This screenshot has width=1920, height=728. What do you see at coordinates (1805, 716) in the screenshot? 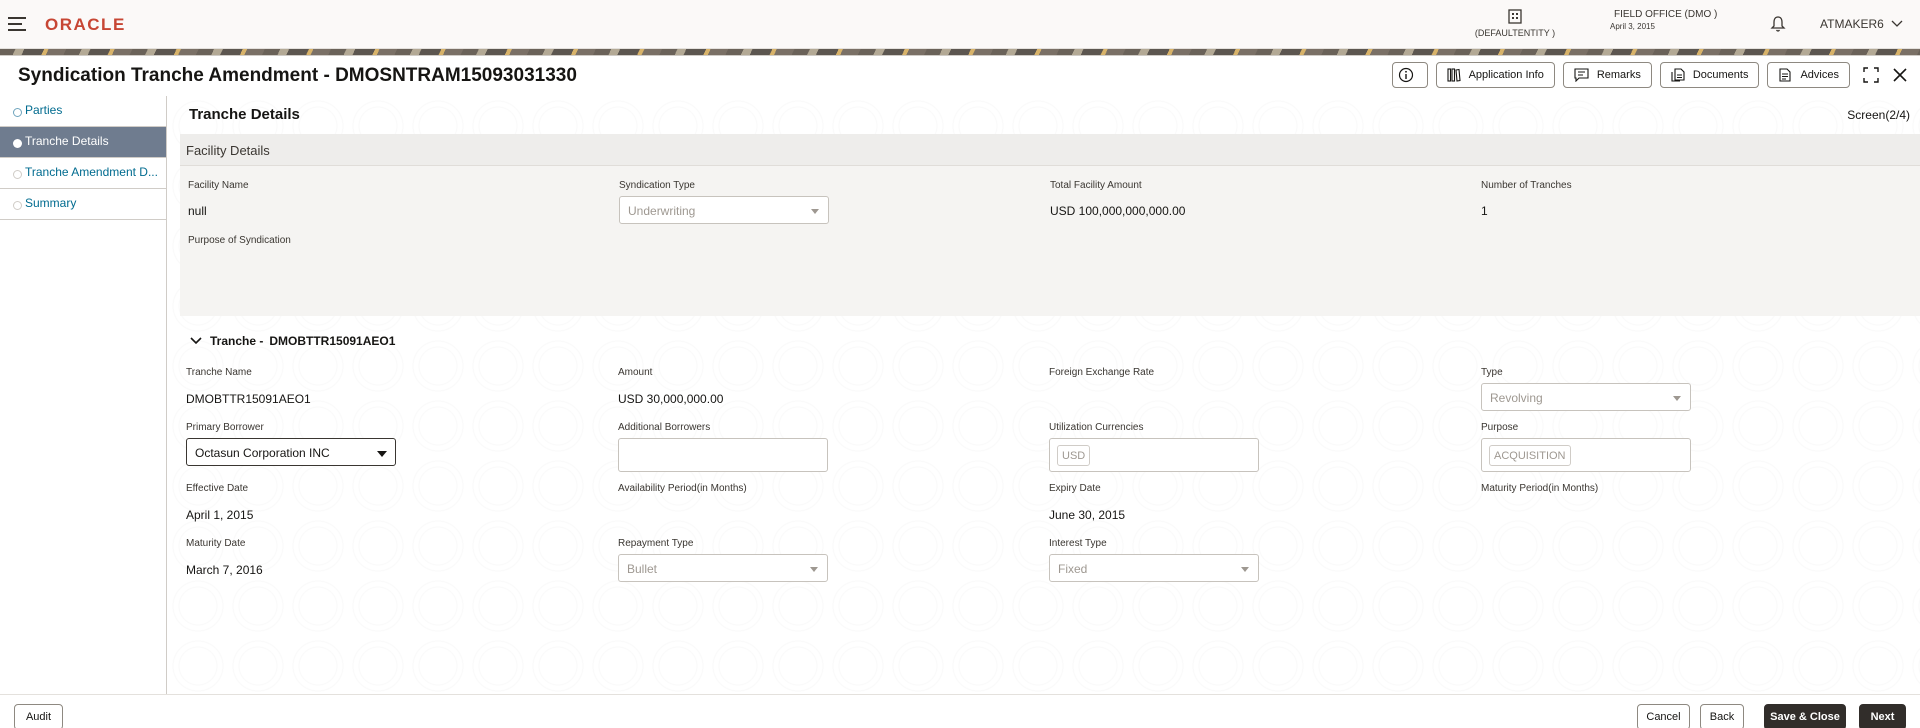
I see `save-close-button: Save & Close` at bounding box center [1805, 716].